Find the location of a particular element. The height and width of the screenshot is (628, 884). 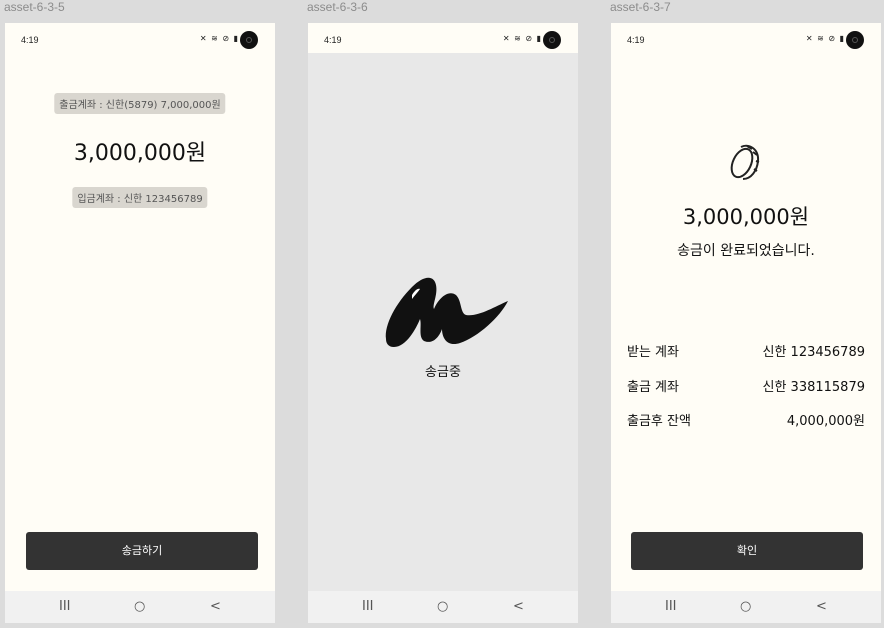

frame-label-3: asset-6-3-7 is located at coordinates (640, 7).